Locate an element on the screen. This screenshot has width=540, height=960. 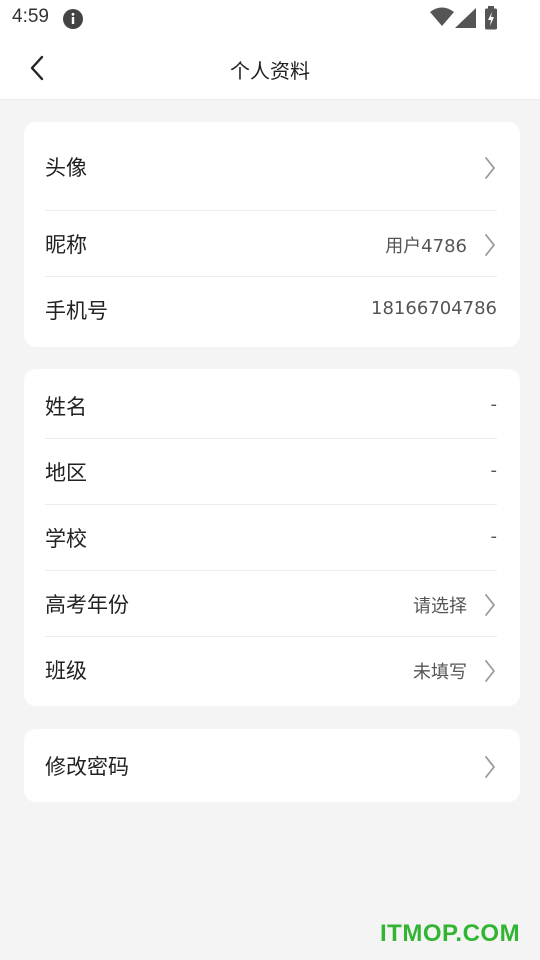
nav-bar: 个人资料 is located at coordinates (270, 68).